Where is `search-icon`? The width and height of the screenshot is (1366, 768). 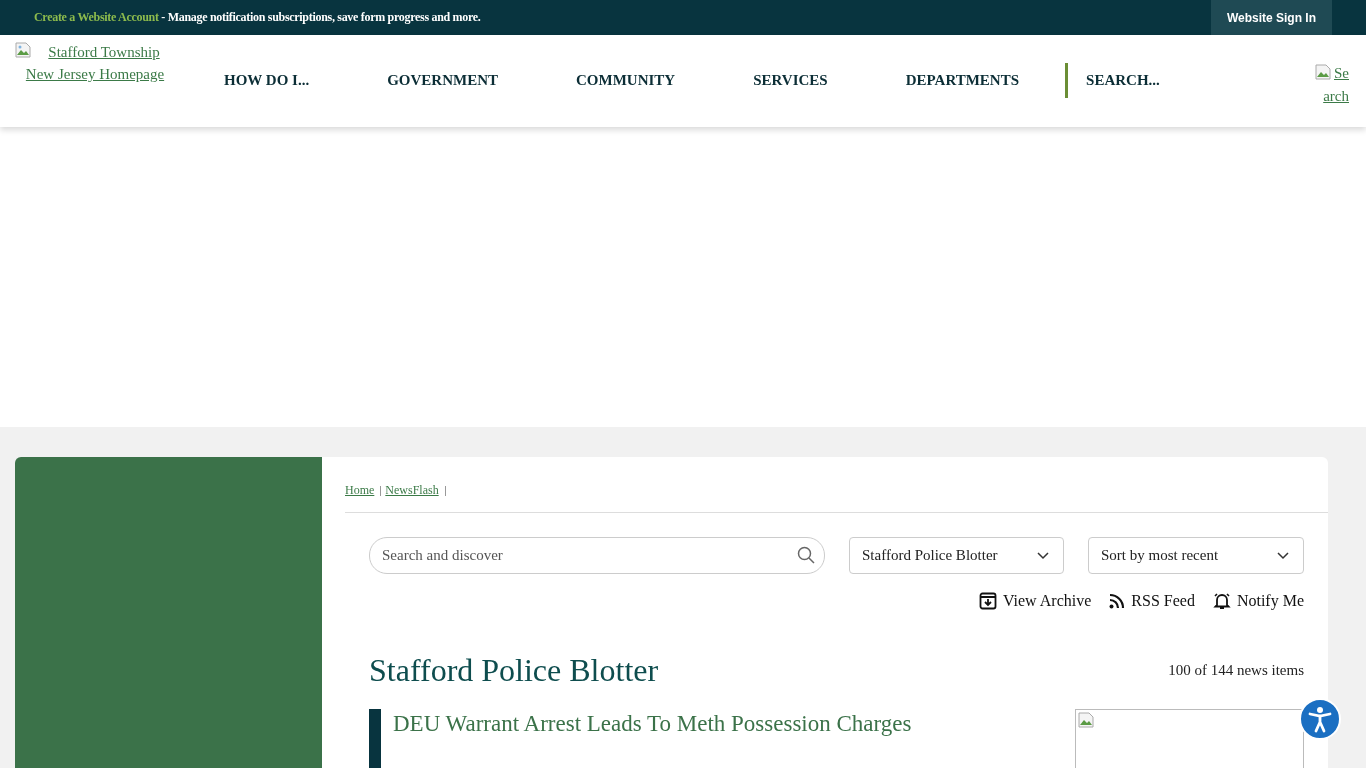
search-icon is located at coordinates (806, 555).